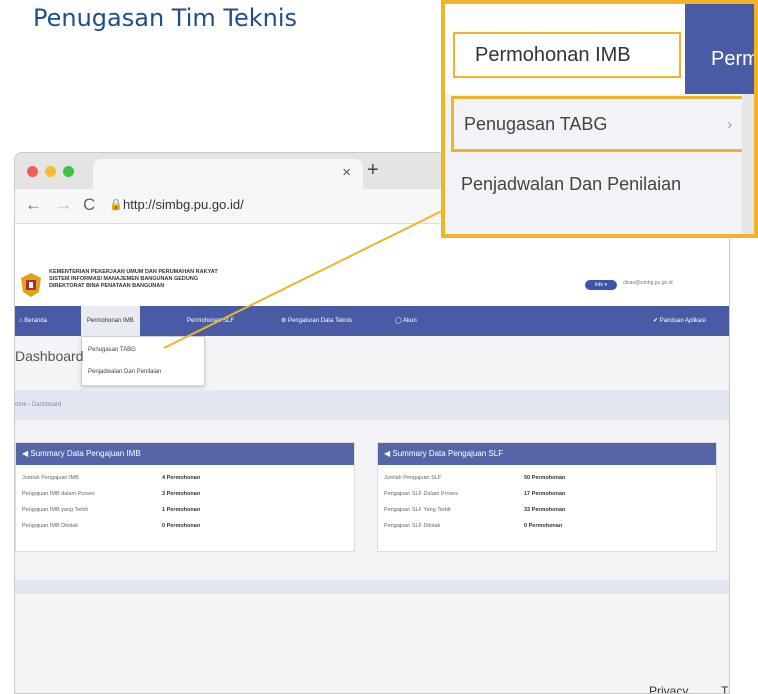 The image size is (758, 694). I want to click on nav-permohonan-imb: Permohonan IMB, so click(110, 321).